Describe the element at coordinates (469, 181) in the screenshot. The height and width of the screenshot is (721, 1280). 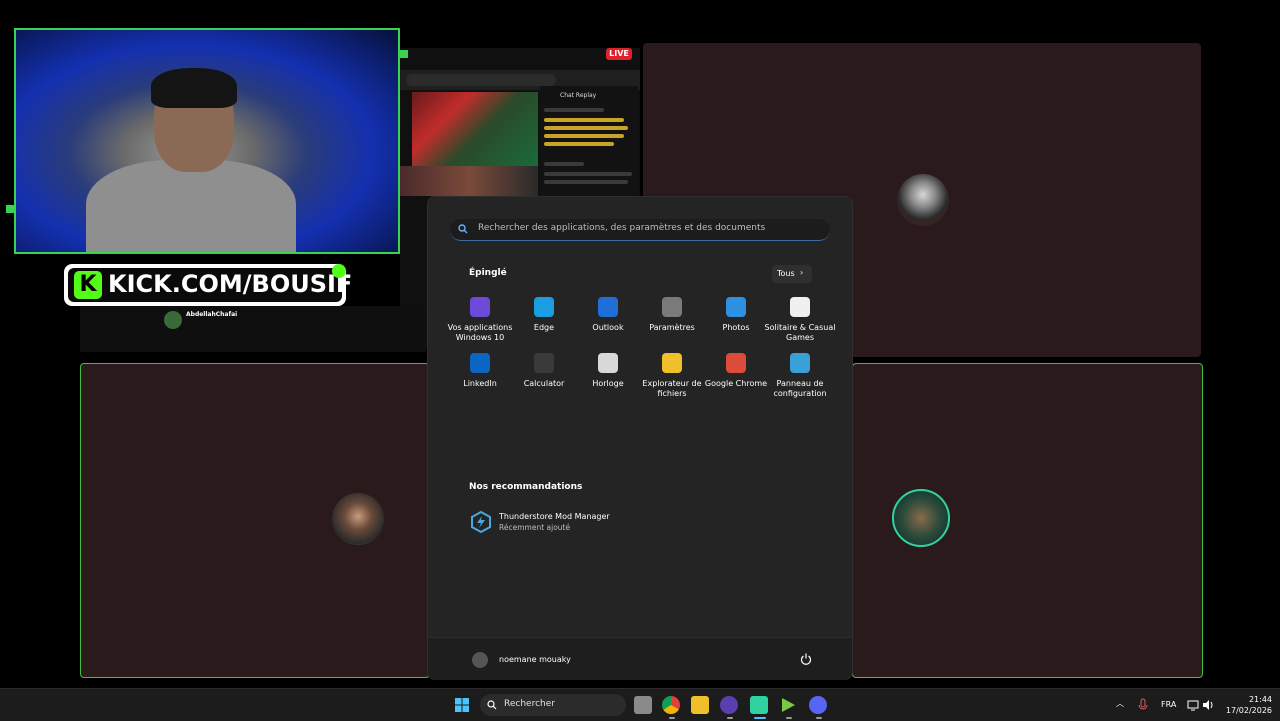
I see `stream-video-secondary` at that location.